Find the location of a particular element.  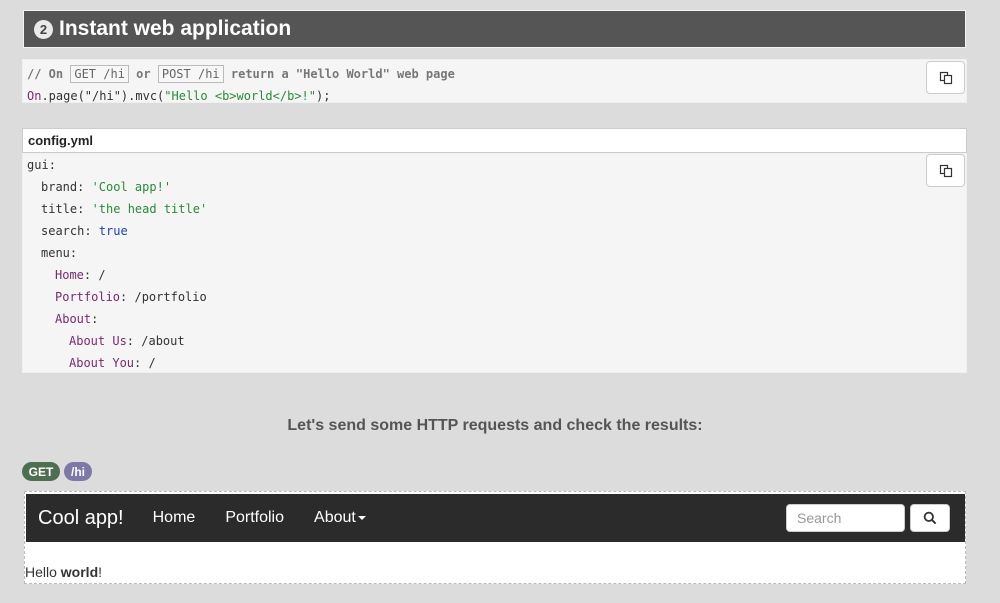

yaml-line: title: 'the head title' is located at coordinates (124, 209).